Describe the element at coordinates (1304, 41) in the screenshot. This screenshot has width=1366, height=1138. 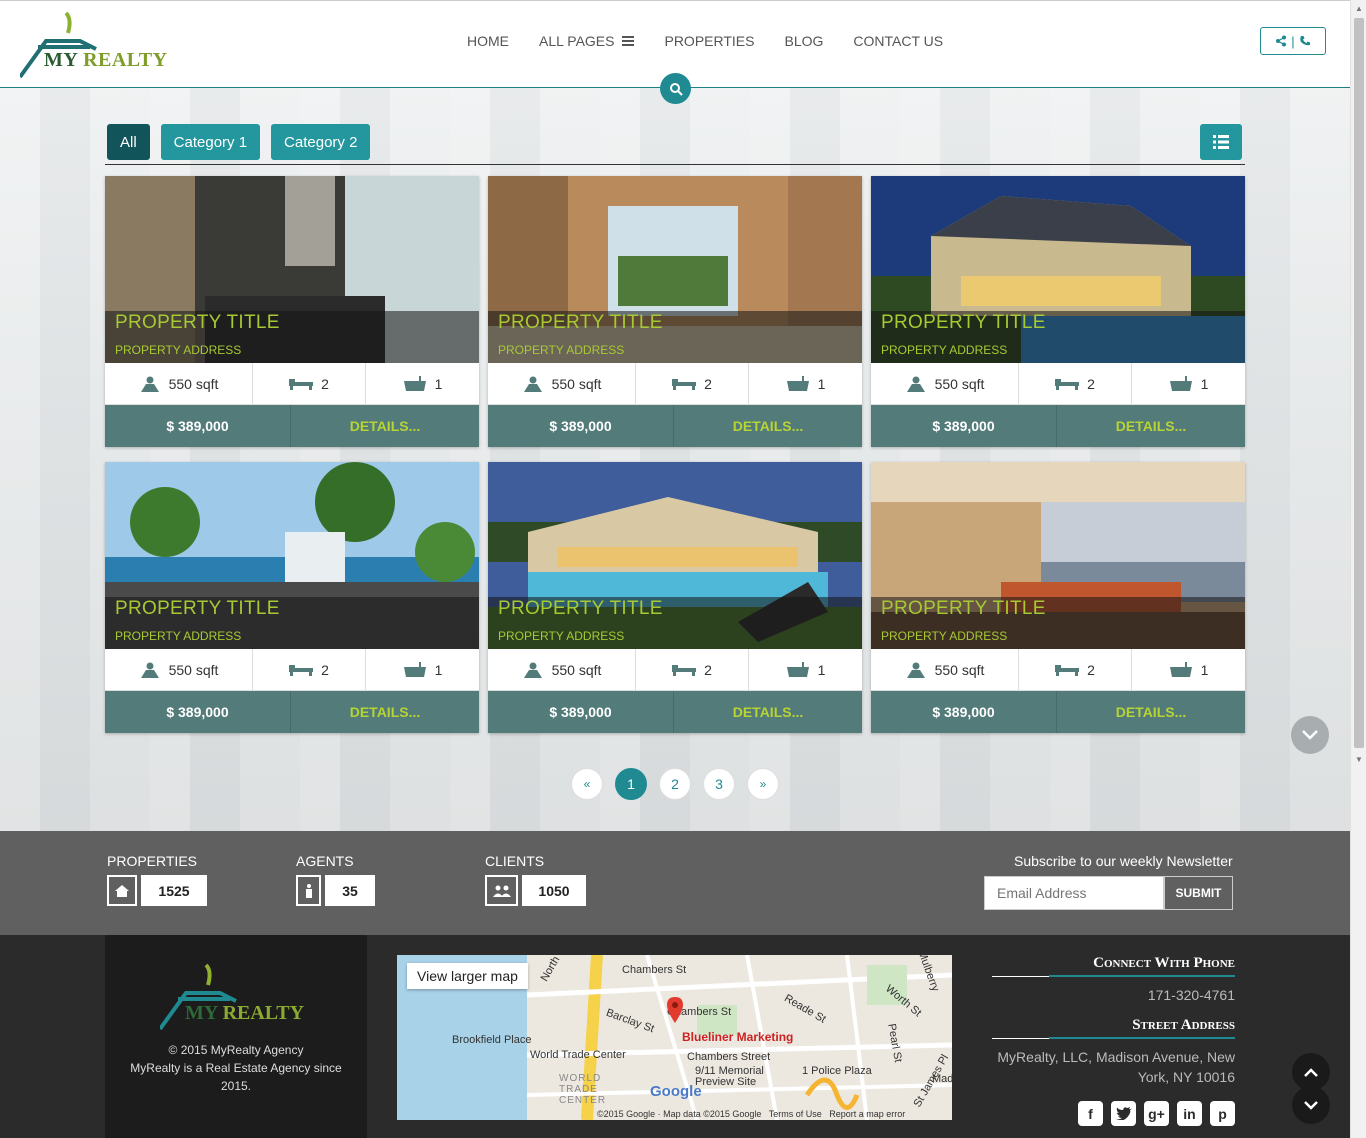
I see `phone-icon` at that location.